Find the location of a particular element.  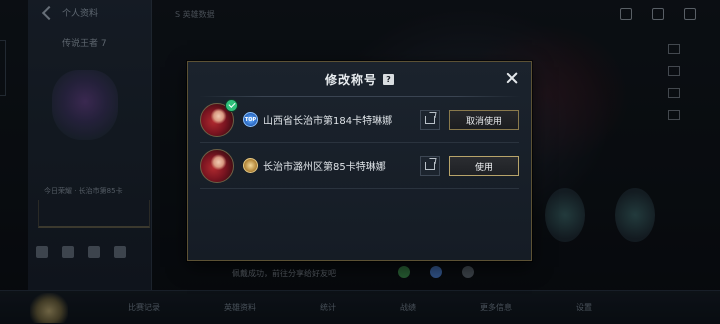

notice-text: 佩戴成功，前往分享给好友吧 is located at coordinates (284, 273).